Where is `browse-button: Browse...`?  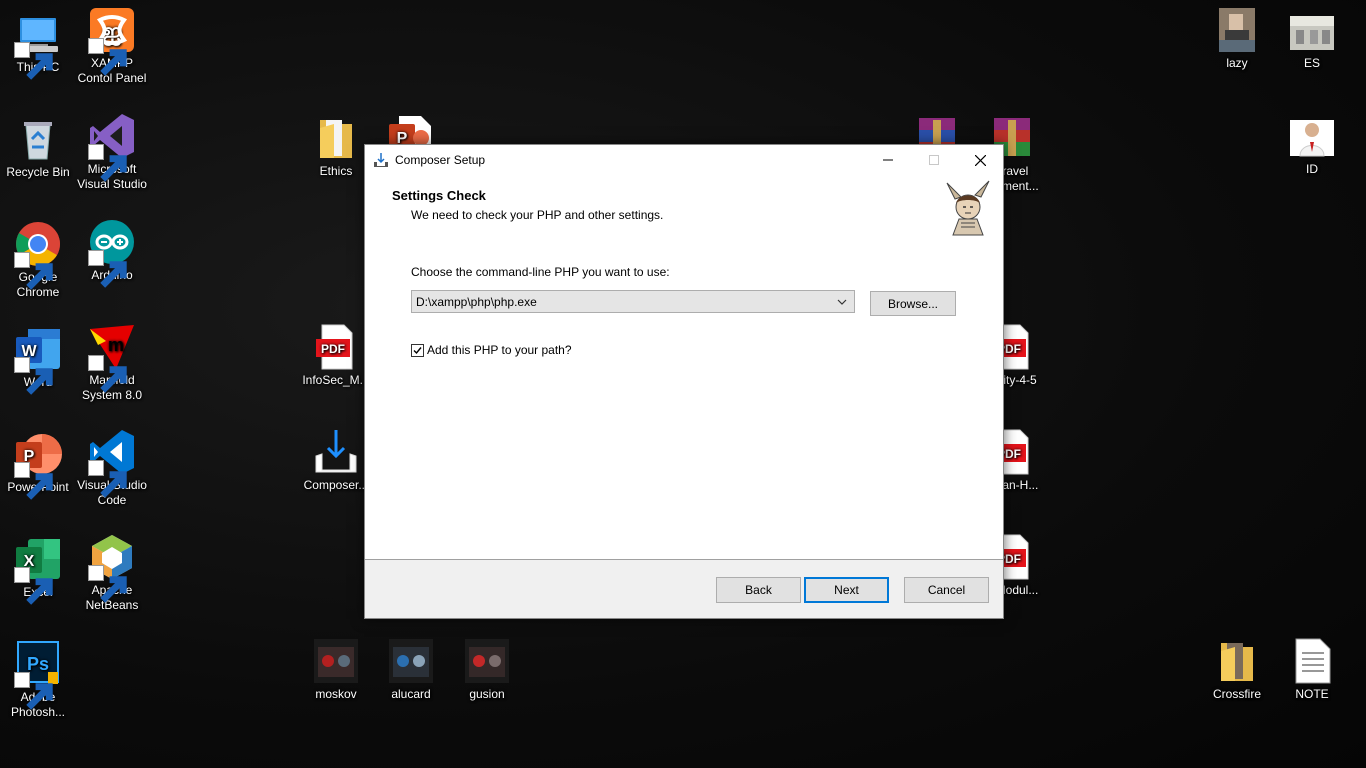
browse-button: Browse... is located at coordinates (913, 303).